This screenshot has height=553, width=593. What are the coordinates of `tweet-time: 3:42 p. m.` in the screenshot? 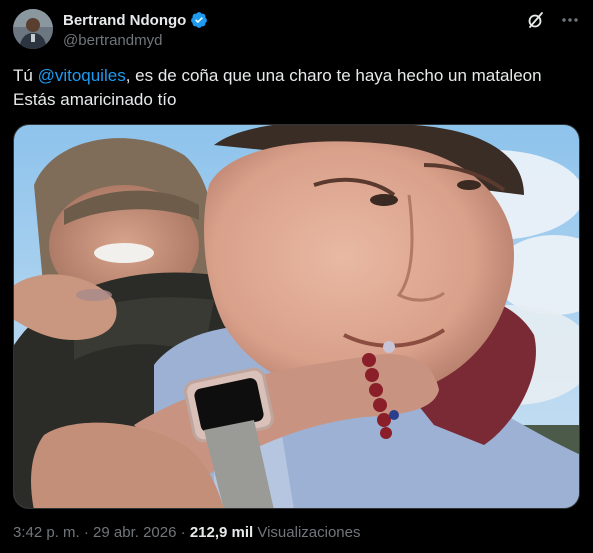 It's located at (46, 532).